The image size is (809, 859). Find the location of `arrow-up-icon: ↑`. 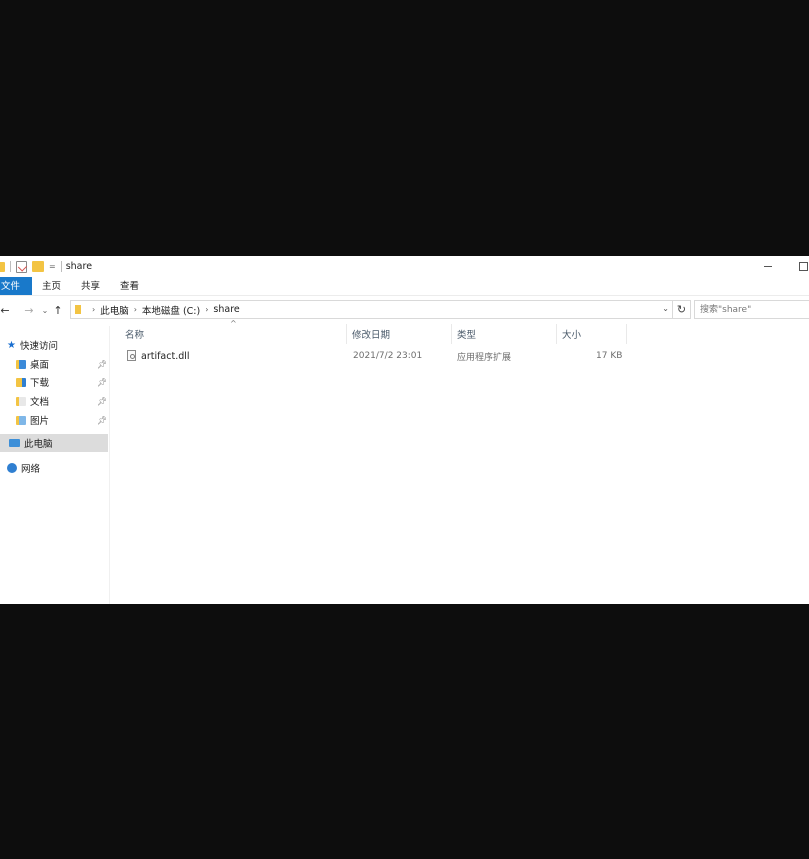

arrow-up-icon: ↑ is located at coordinates (58, 310).